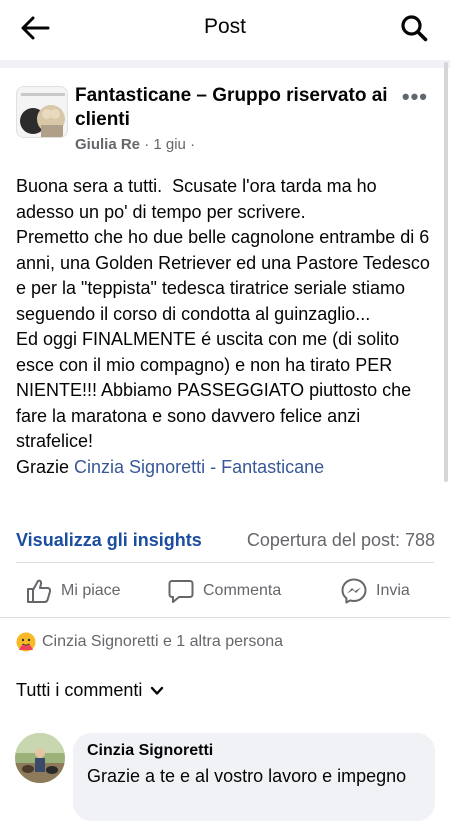  What do you see at coordinates (340, 540) in the screenshot?
I see `post-reach: Copertura del post: 788` at bounding box center [340, 540].